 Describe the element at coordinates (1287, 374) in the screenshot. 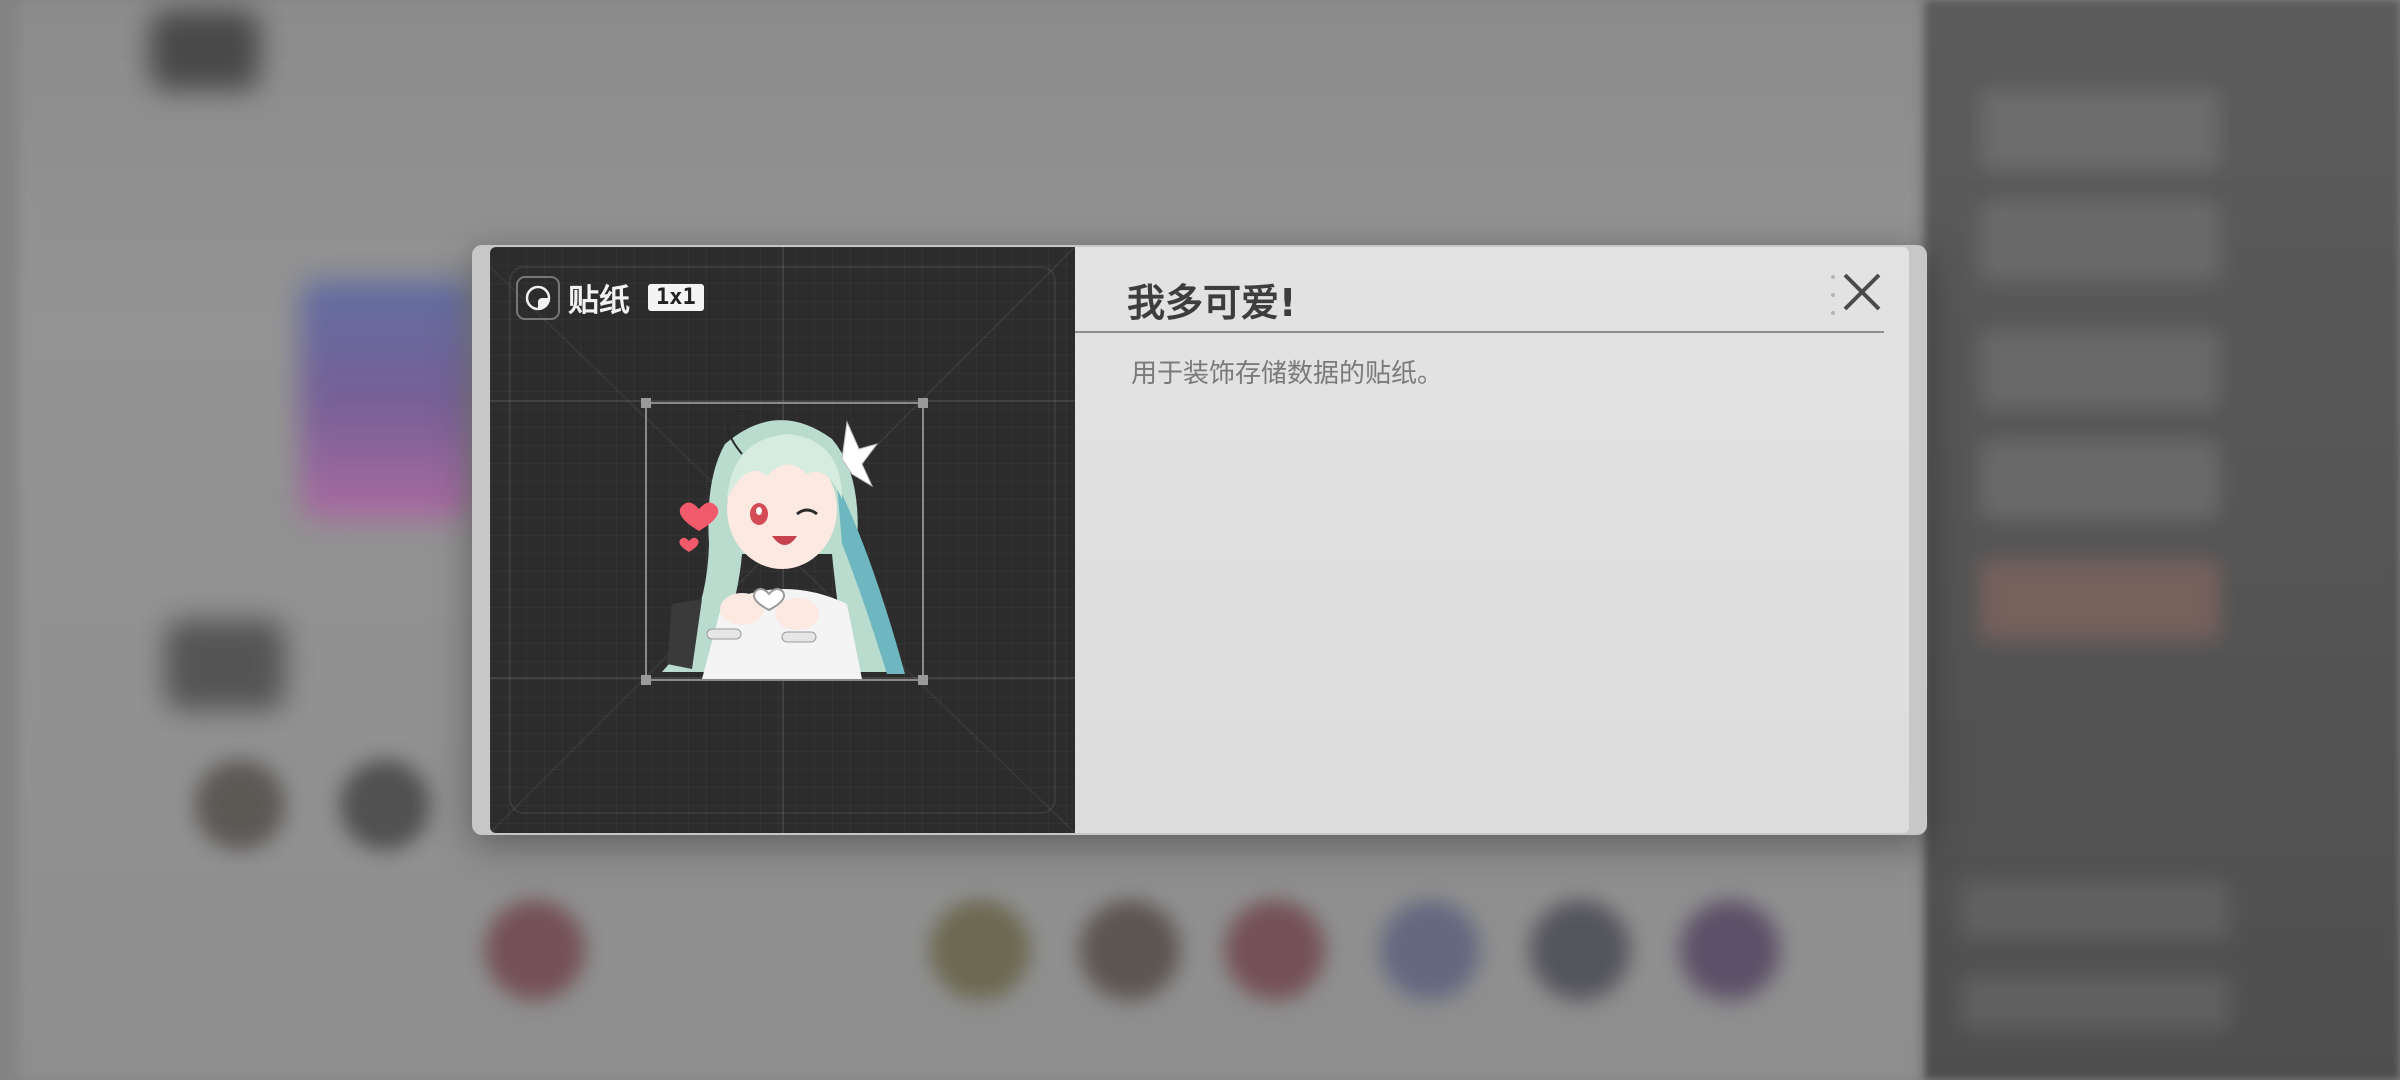

I see `item-description: 用于装饰存储数据的贴纸。` at that location.